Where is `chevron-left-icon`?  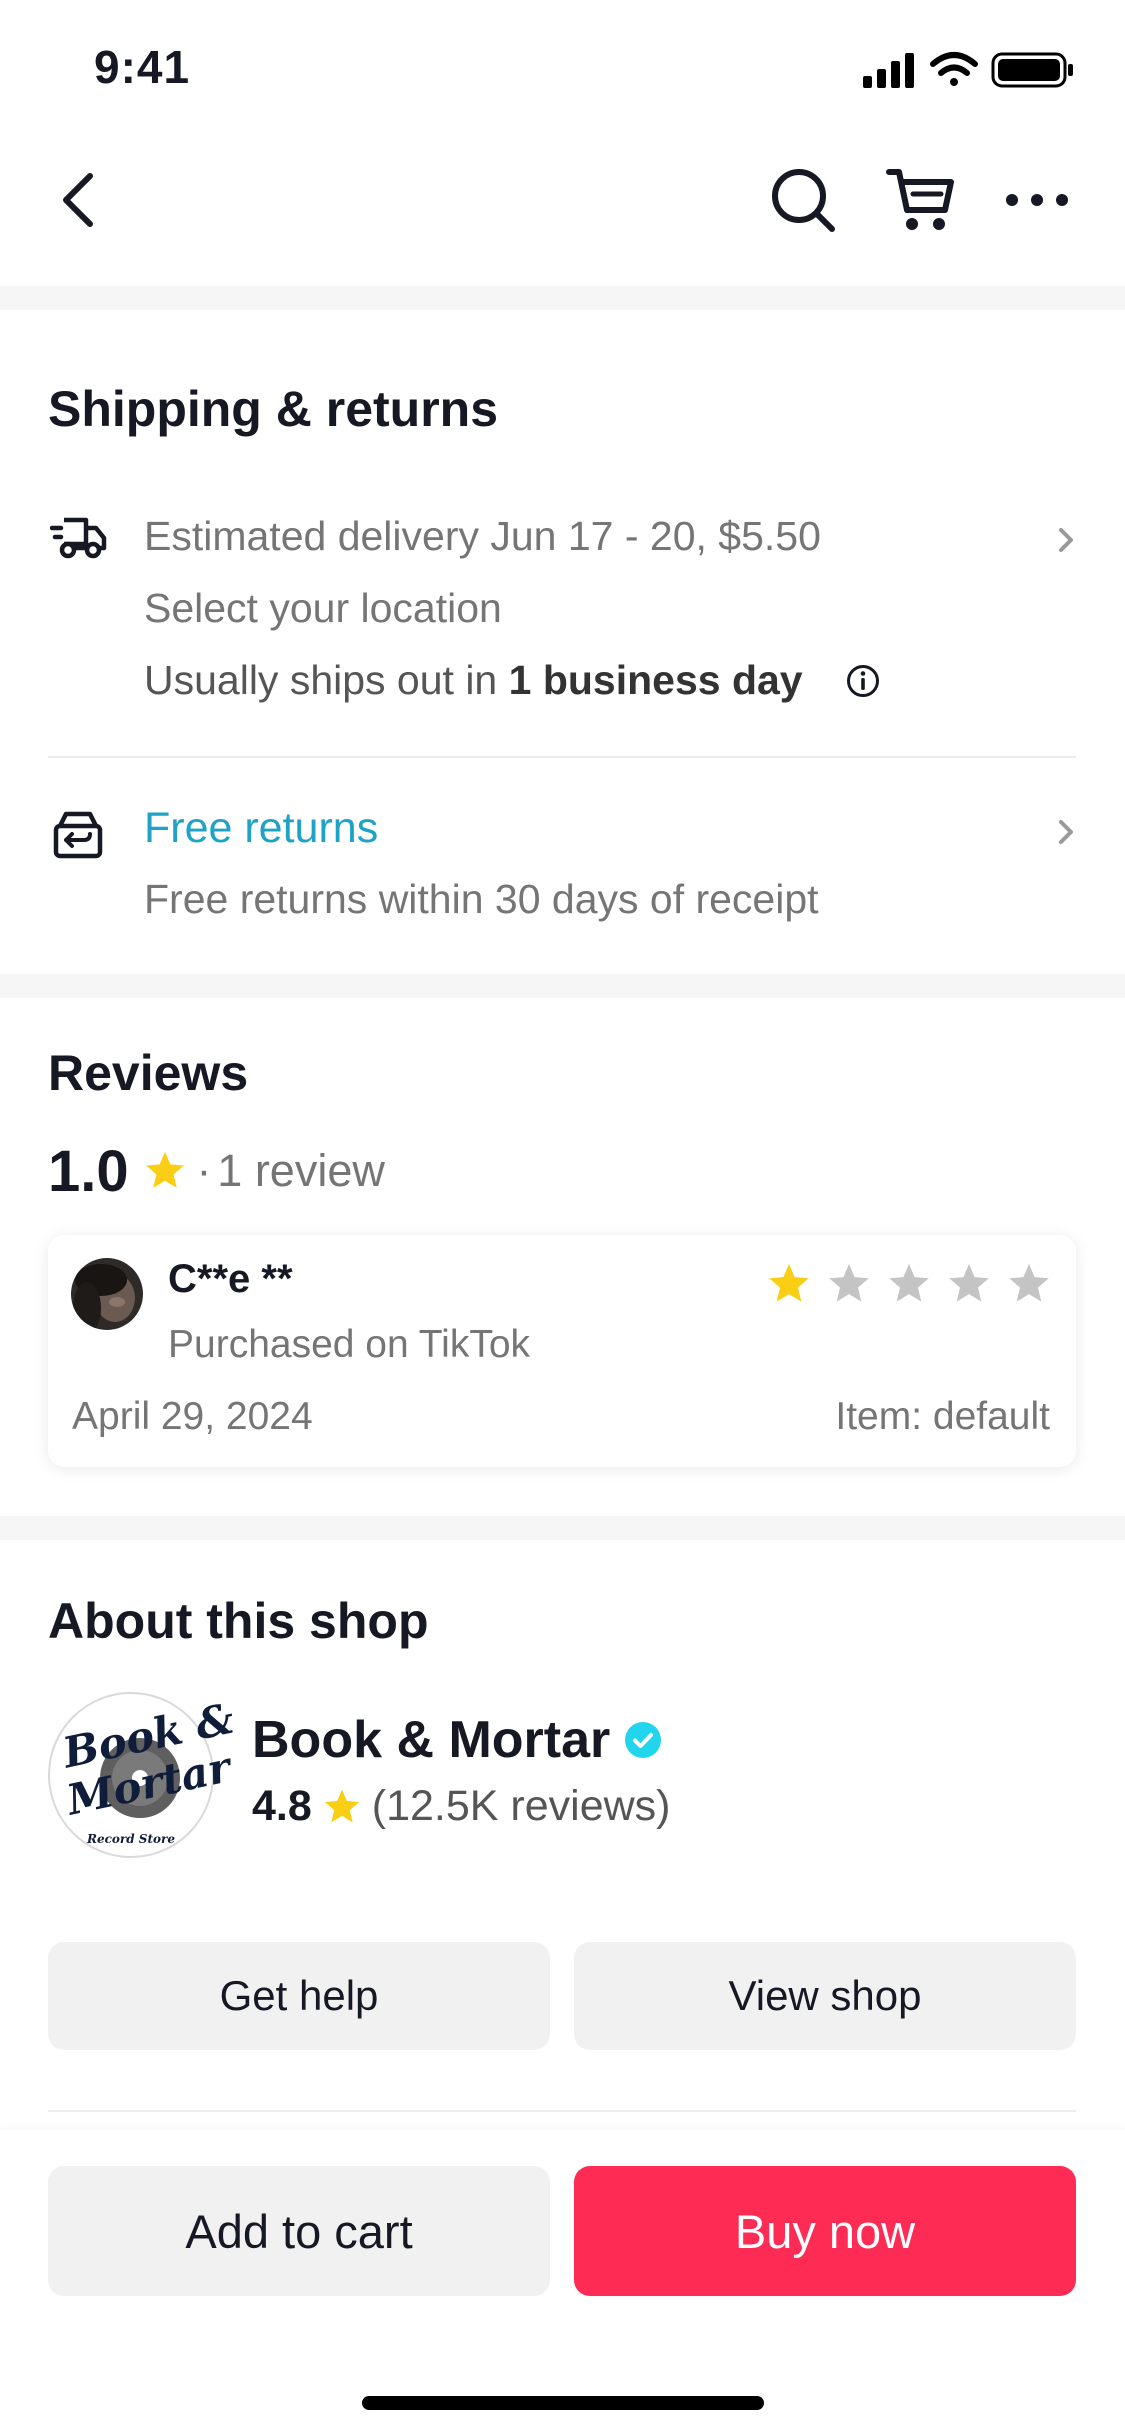
chevron-left-icon is located at coordinates (80, 200).